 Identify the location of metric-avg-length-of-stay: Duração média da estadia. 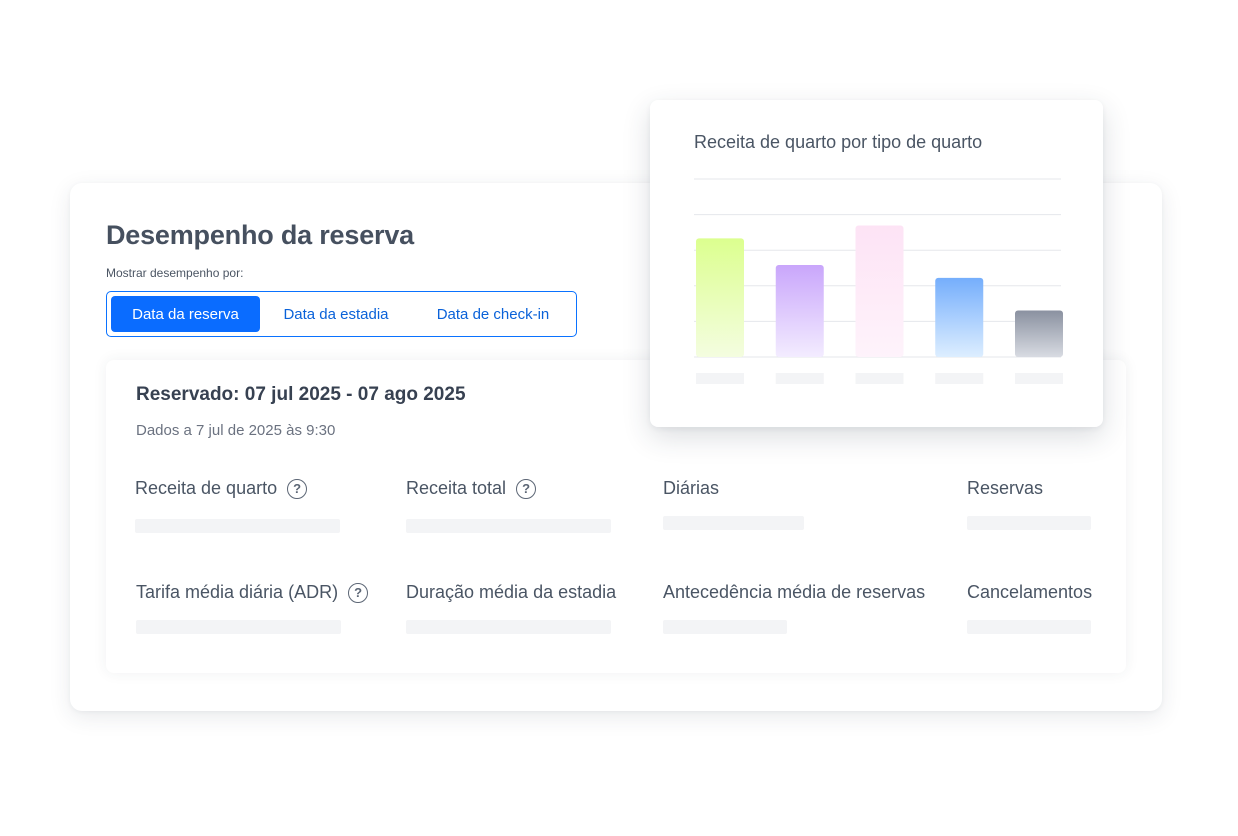
(511, 592).